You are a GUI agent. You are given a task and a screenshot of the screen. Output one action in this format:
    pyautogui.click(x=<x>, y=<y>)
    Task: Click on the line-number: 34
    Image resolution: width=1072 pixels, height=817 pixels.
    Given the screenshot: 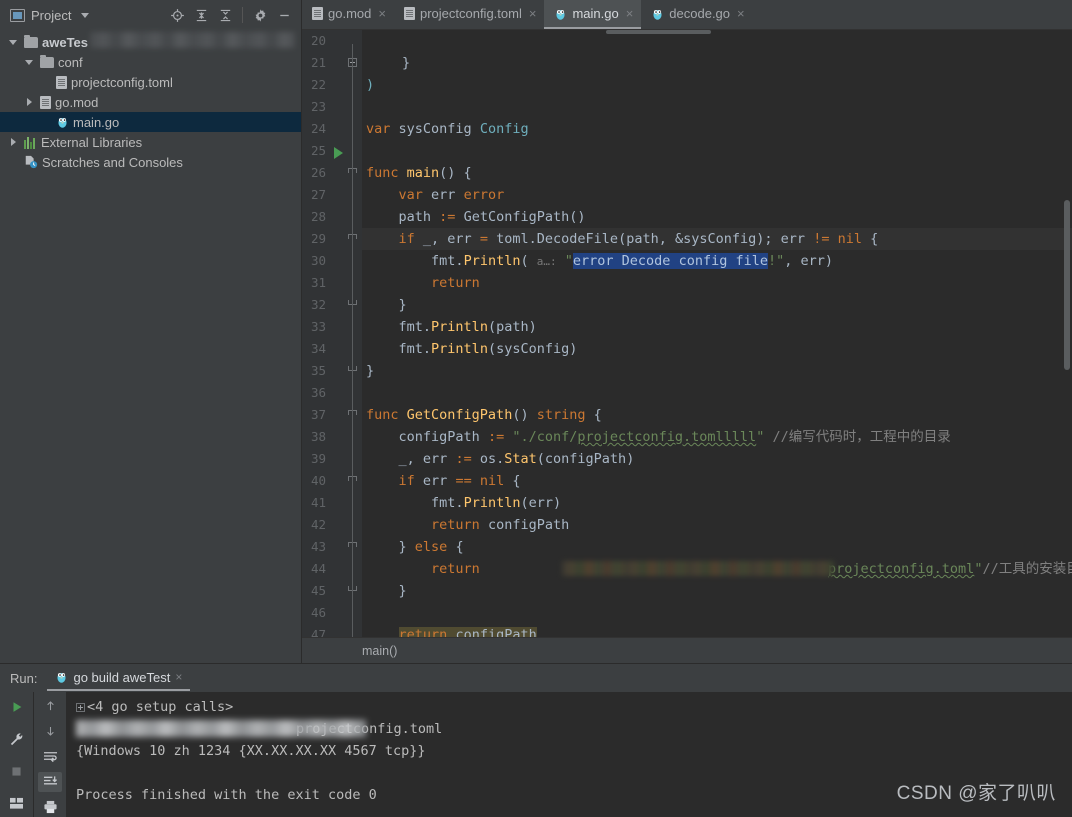 What is the action you would take?
    pyautogui.click(x=318, y=348)
    